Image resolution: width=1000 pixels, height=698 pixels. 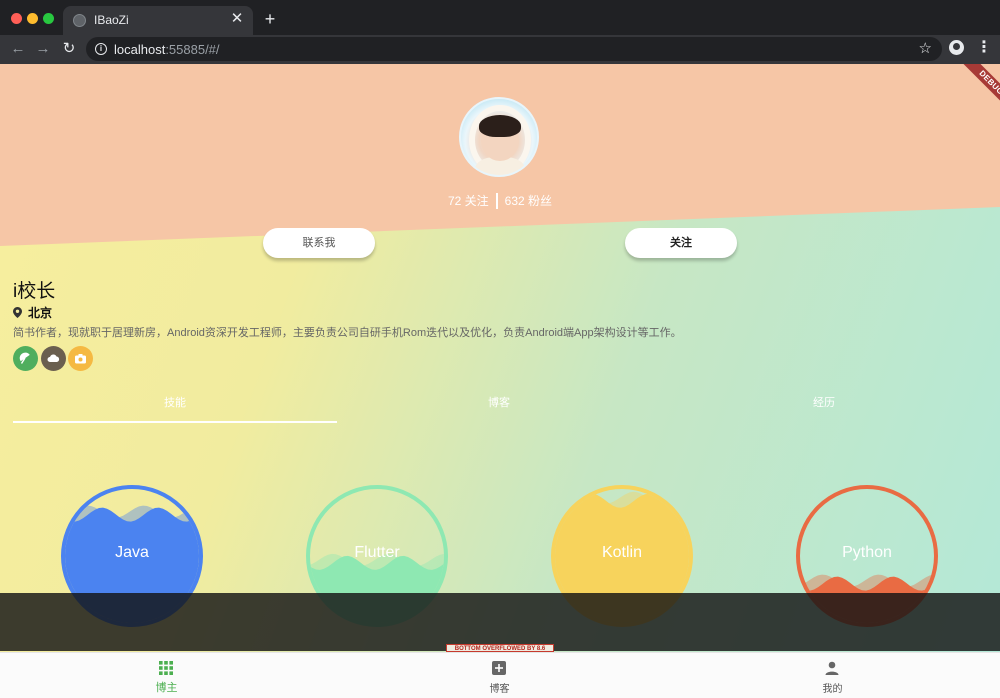 What do you see at coordinates (166, 675) in the screenshot?
I see `bottom-nav-home: 博主` at bounding box center [166, 675].